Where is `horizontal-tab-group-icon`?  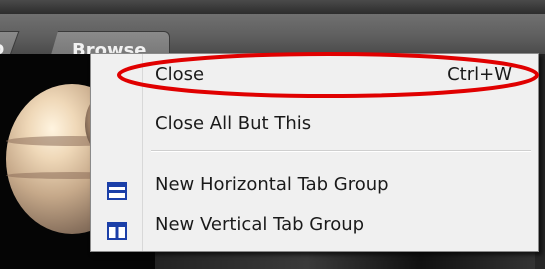 horizontal-tab-group-icon is located at coordinates (117, 188).